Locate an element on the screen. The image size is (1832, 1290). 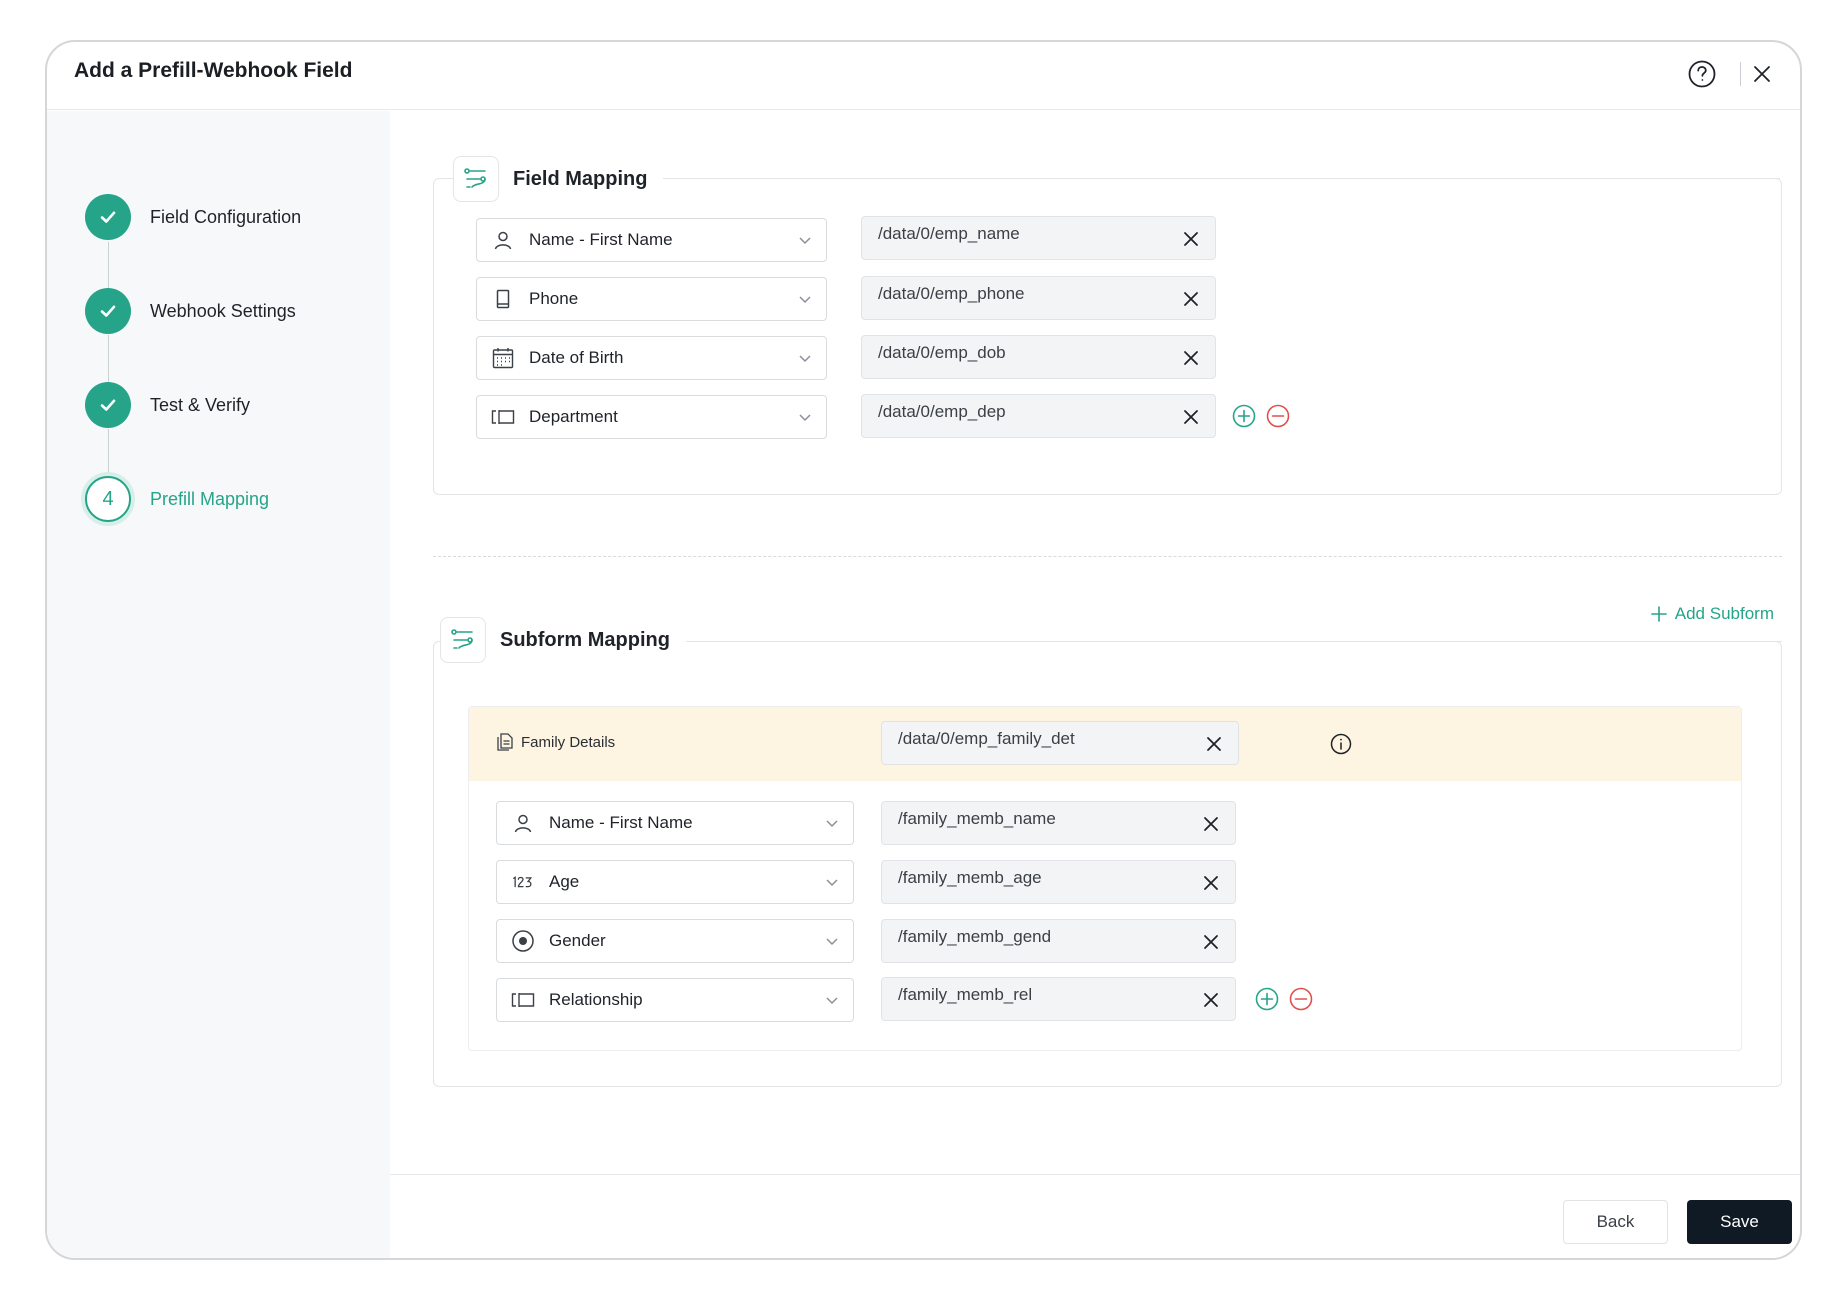
info-icon is located at coordinates (1341, 744).